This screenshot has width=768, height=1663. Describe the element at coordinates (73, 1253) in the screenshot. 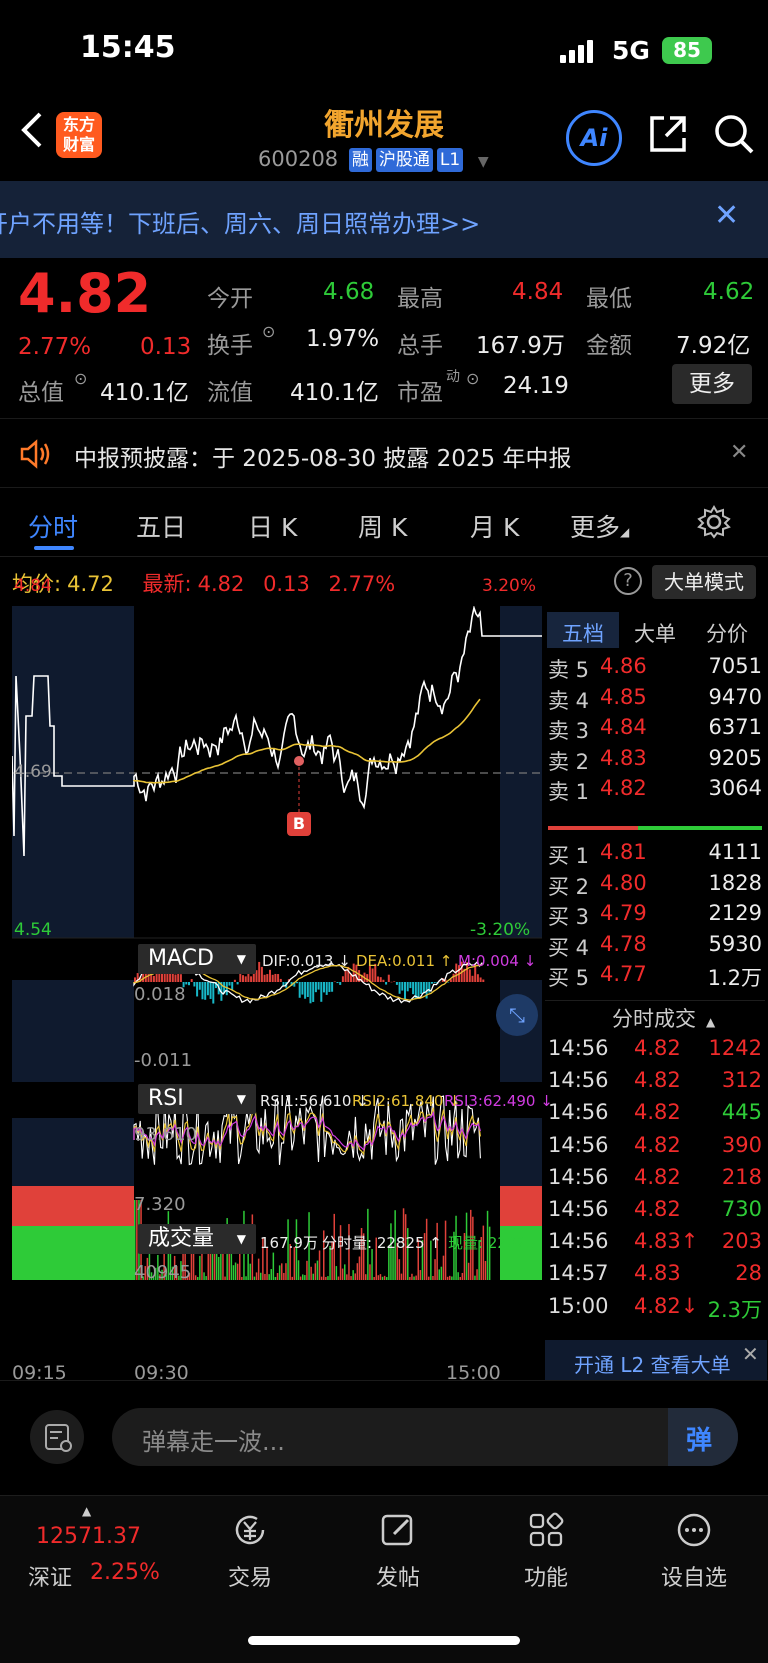

I see `premarket-ratio` at that location.